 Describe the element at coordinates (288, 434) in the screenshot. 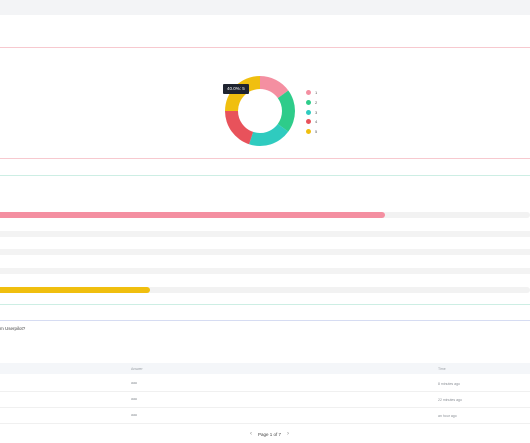

I see `next-page-button: ›` at that location.